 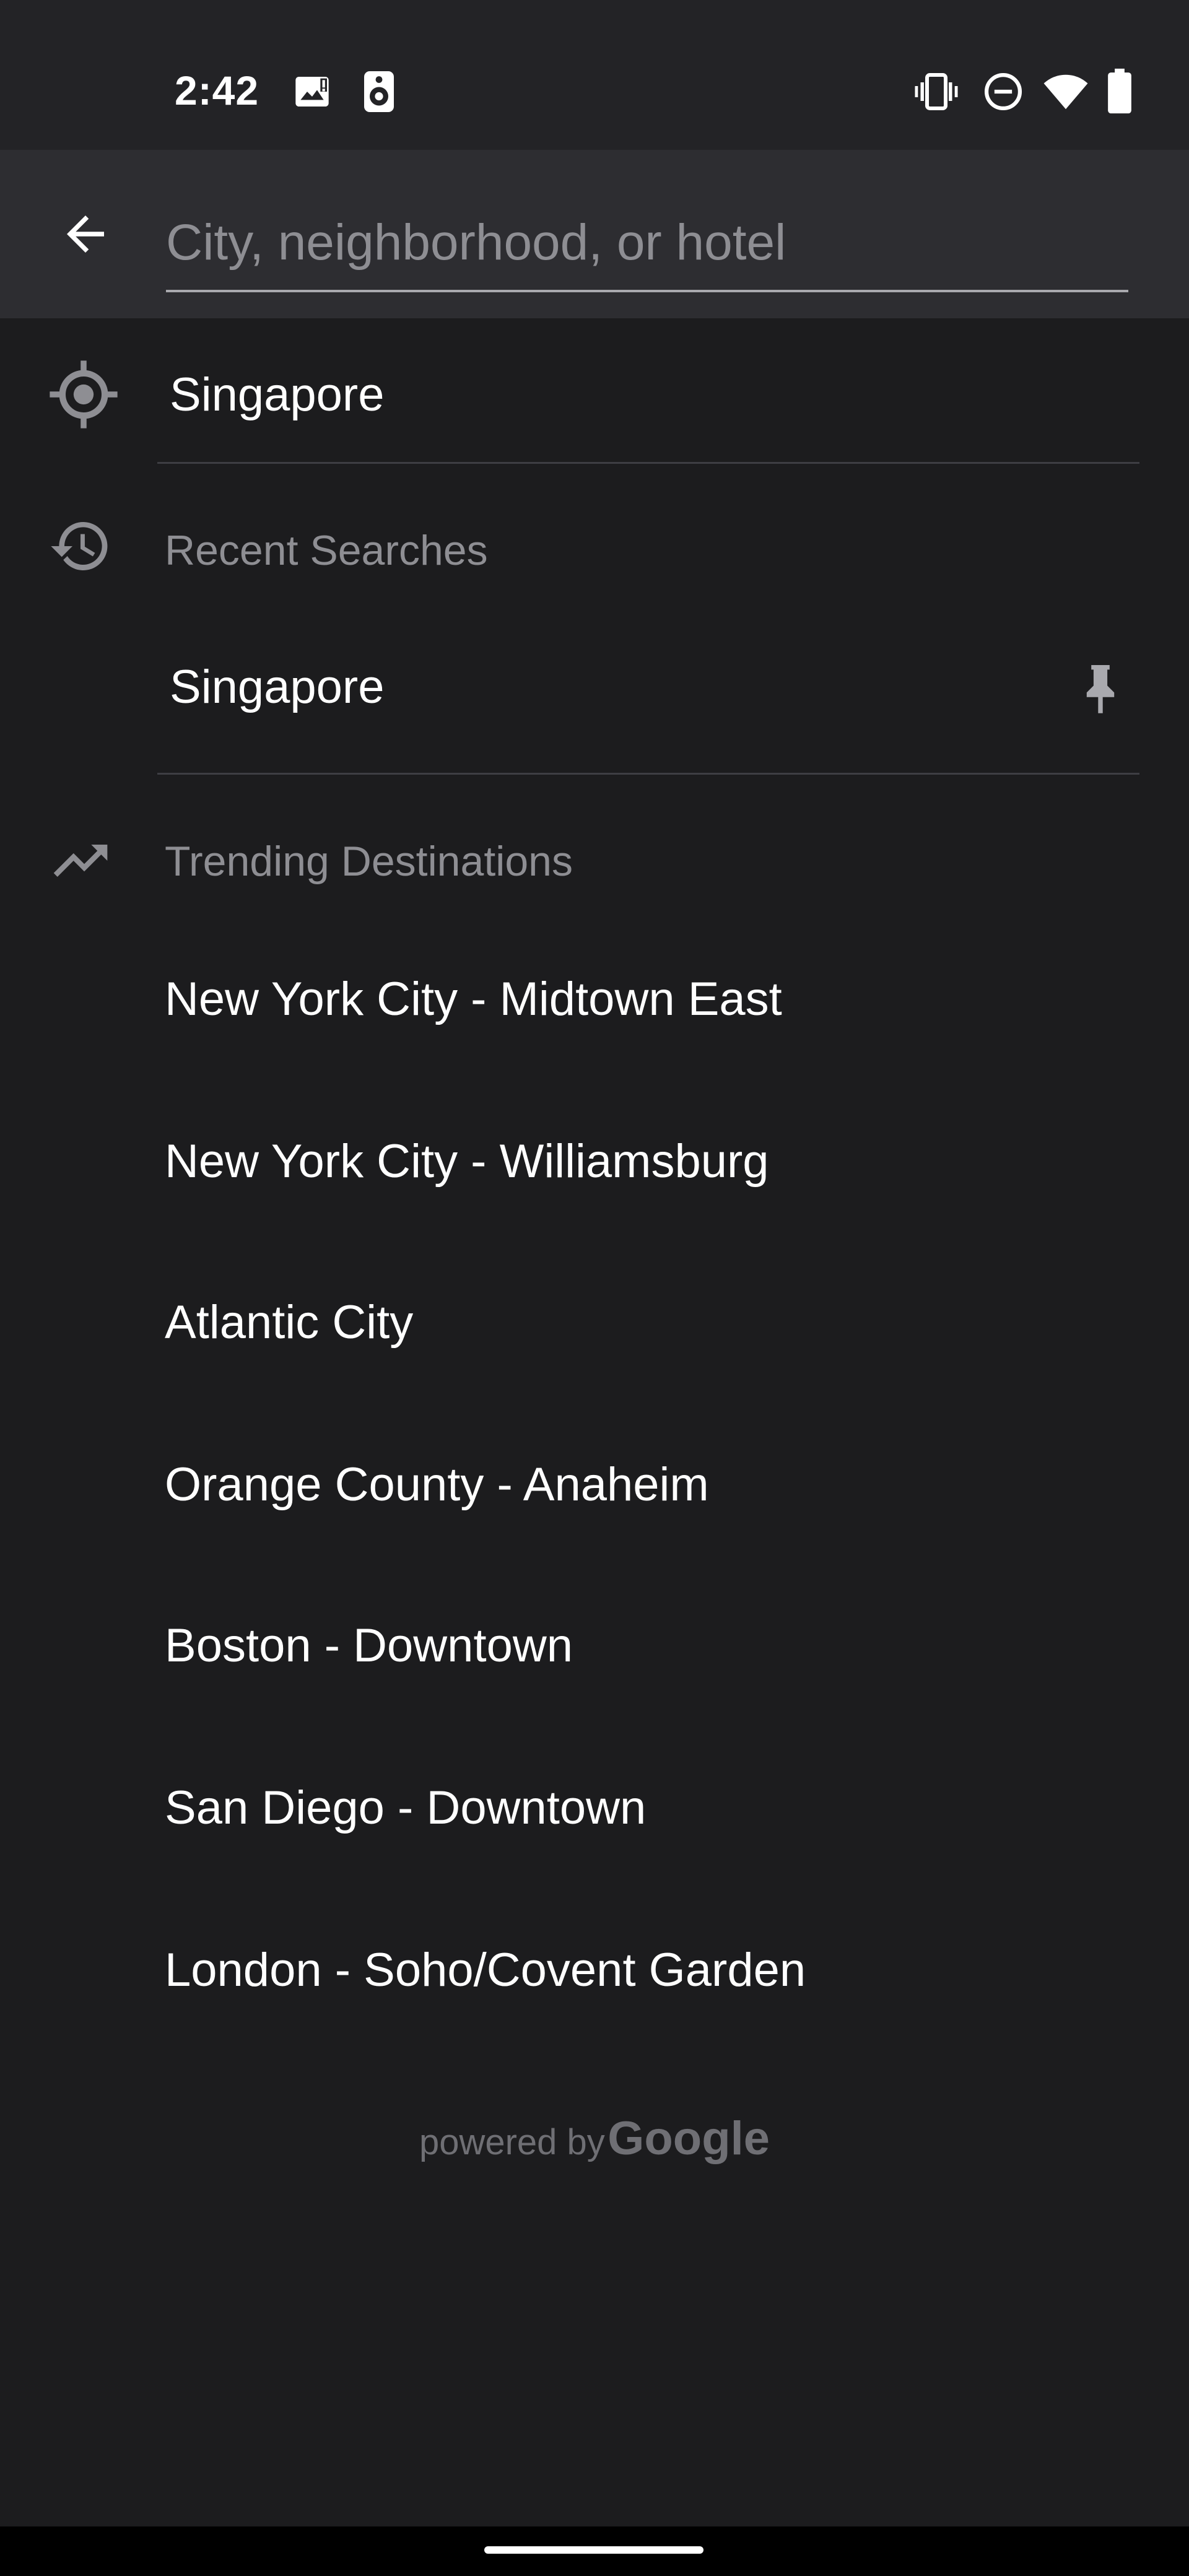 I want to click on back-button, so click(x=85, y=234).